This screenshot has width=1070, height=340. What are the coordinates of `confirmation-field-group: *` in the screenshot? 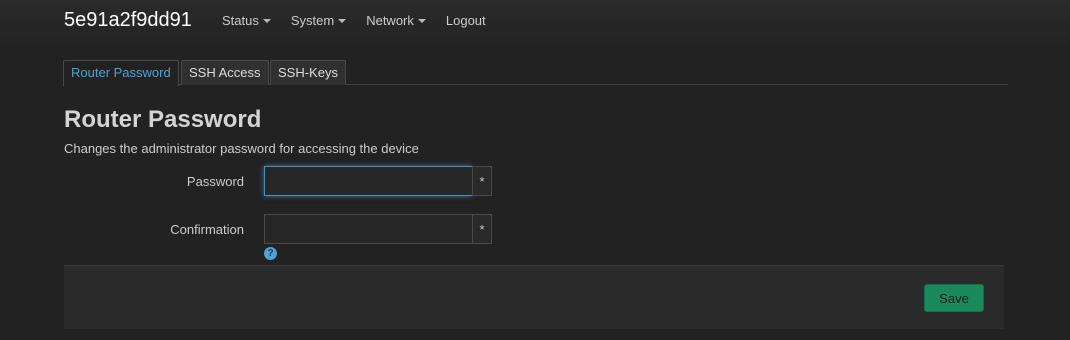 It's located at (378, 229).